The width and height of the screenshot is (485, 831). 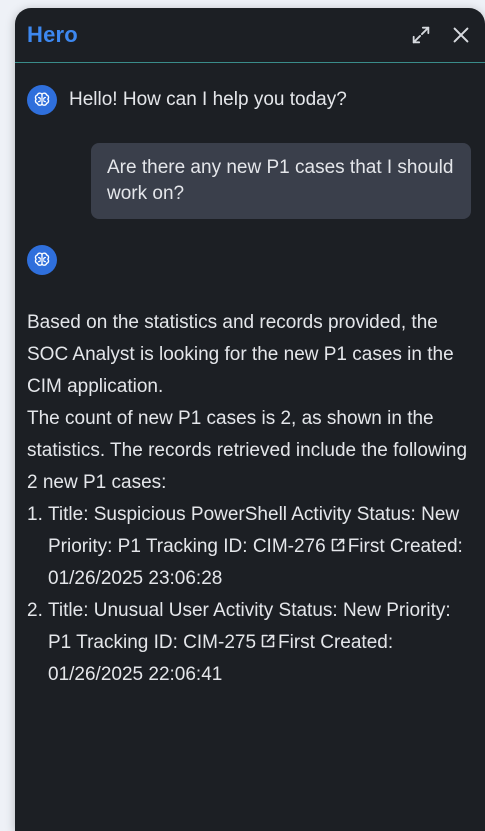 I want to click on expand-icon, so click(x=421, y=35).